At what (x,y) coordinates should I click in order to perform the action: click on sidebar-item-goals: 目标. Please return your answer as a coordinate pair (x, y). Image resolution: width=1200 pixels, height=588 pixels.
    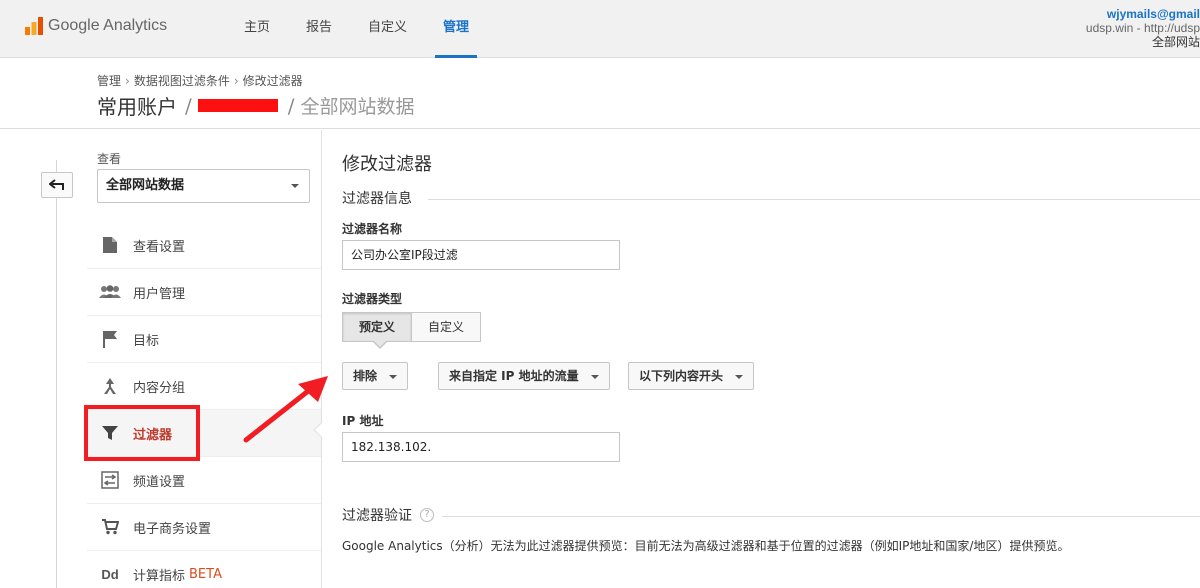
    Looking at the image, I should click on (204, 339).